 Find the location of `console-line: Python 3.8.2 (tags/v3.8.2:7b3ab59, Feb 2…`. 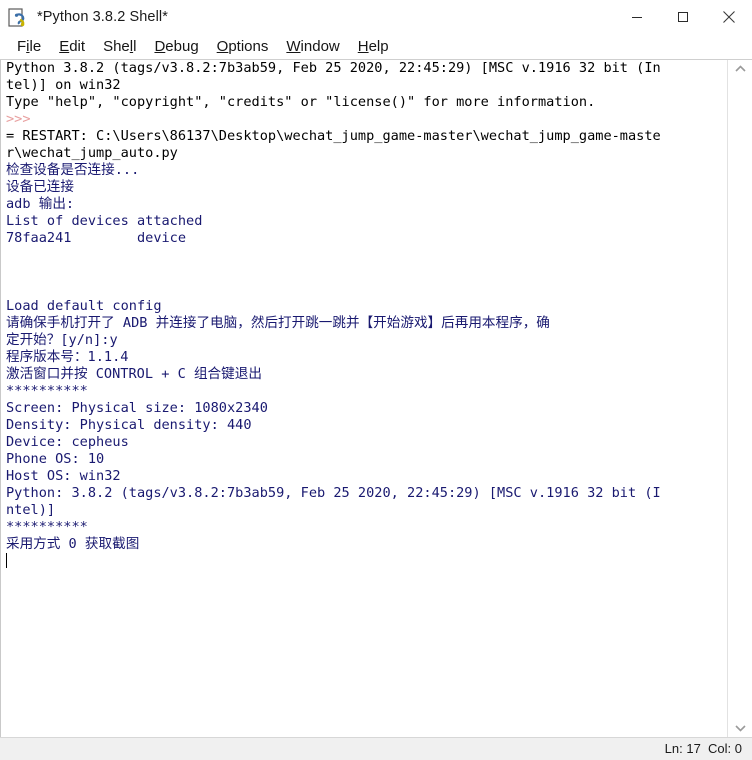

console-line: Python 3.8.2 (tags/v3.8.2:7b3ab59, Feb 2… is located at coordinates (333, 68).